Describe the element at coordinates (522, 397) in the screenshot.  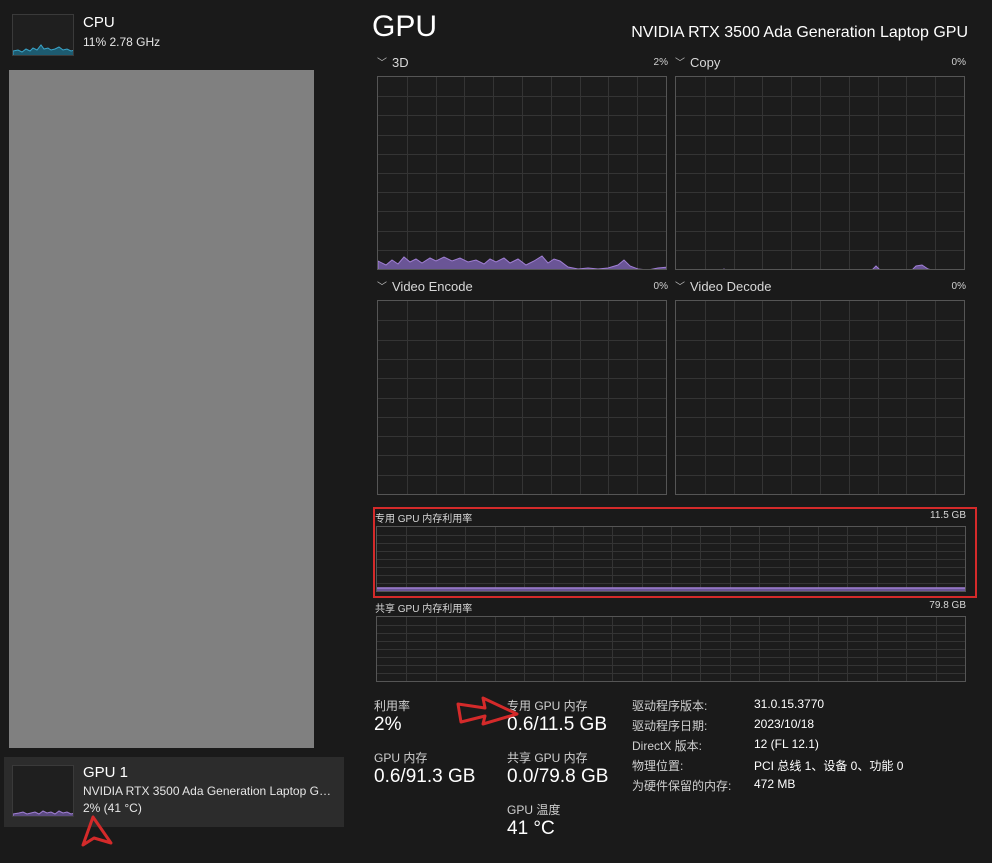
I see `graph-video-encode` at that location.